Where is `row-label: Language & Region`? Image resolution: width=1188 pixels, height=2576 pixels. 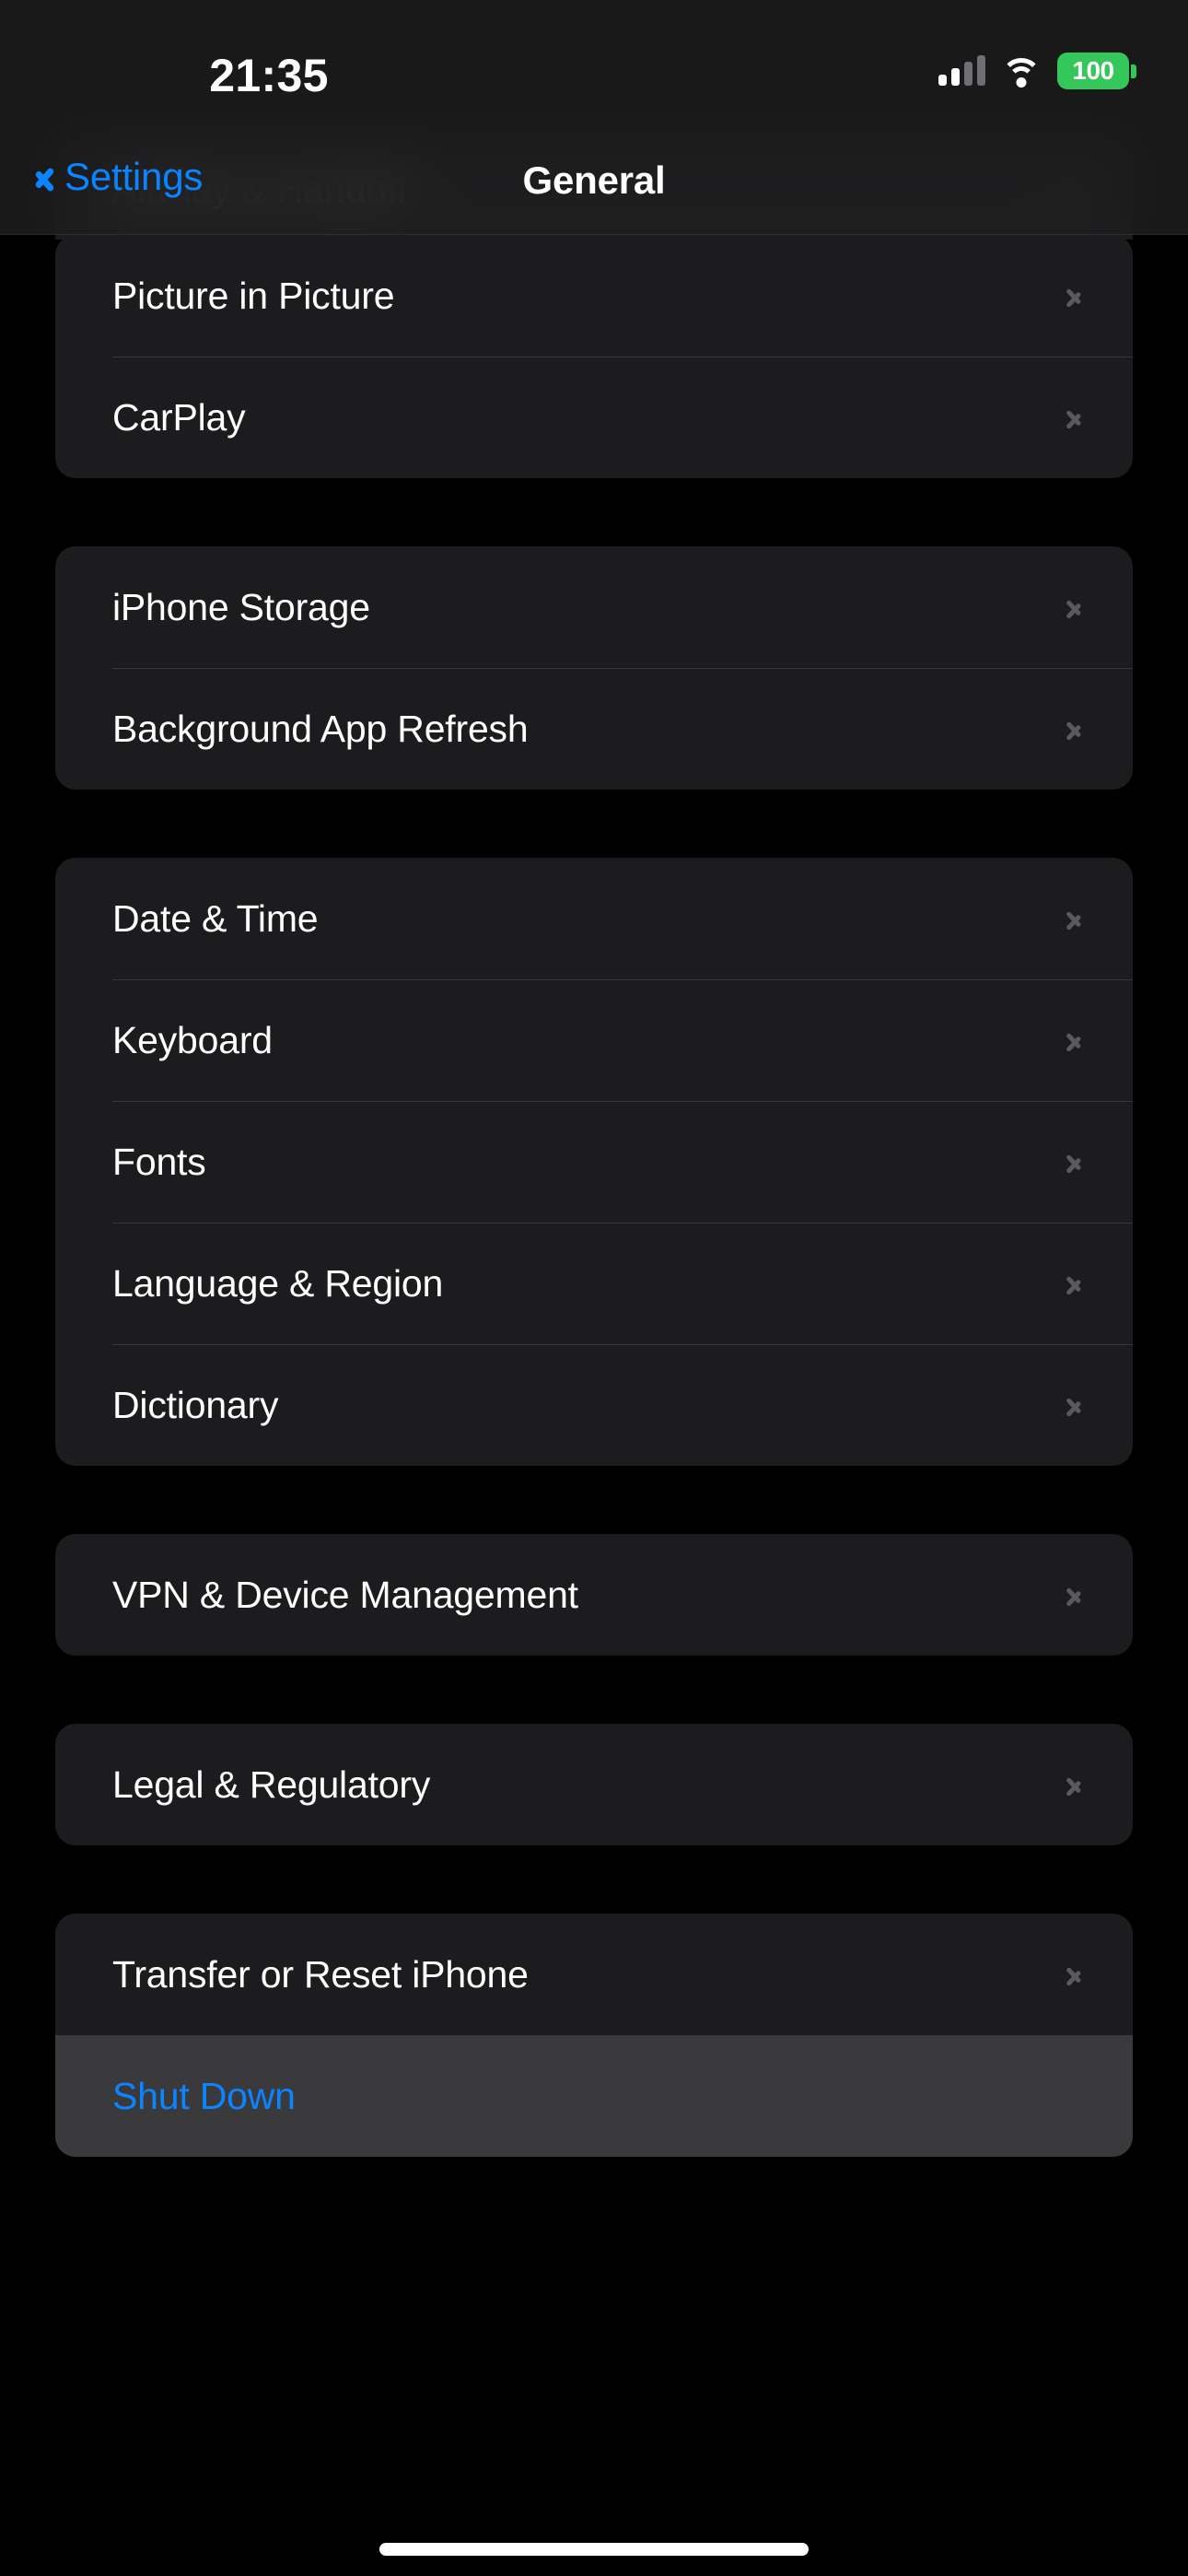
row-label: Language & Region is located at coordinates (278, 1283).